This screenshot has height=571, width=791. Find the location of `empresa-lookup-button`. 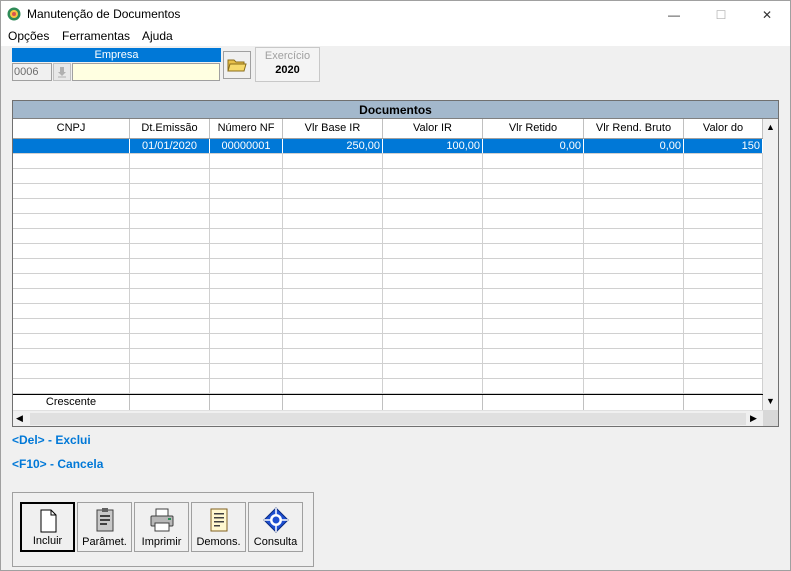

empresa-lookup-button is located at coordinates (62, 72).